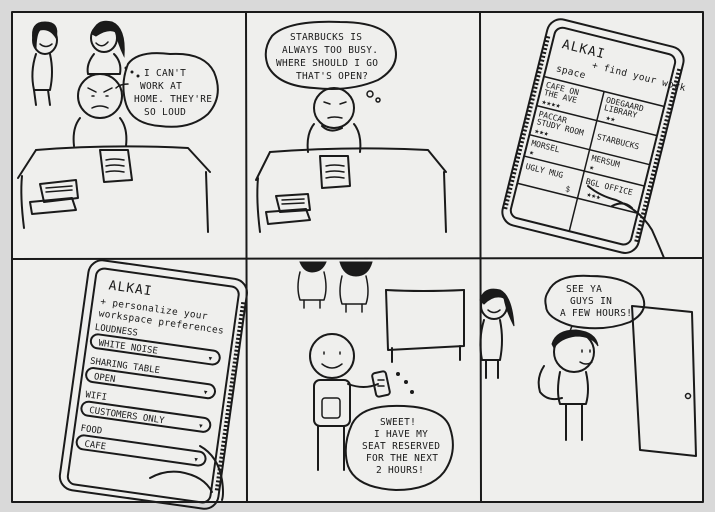 This screenshot has width=715, height=512. I want to click on bubble-5-line-3: SEAT RESERVED, so click(401, 446).